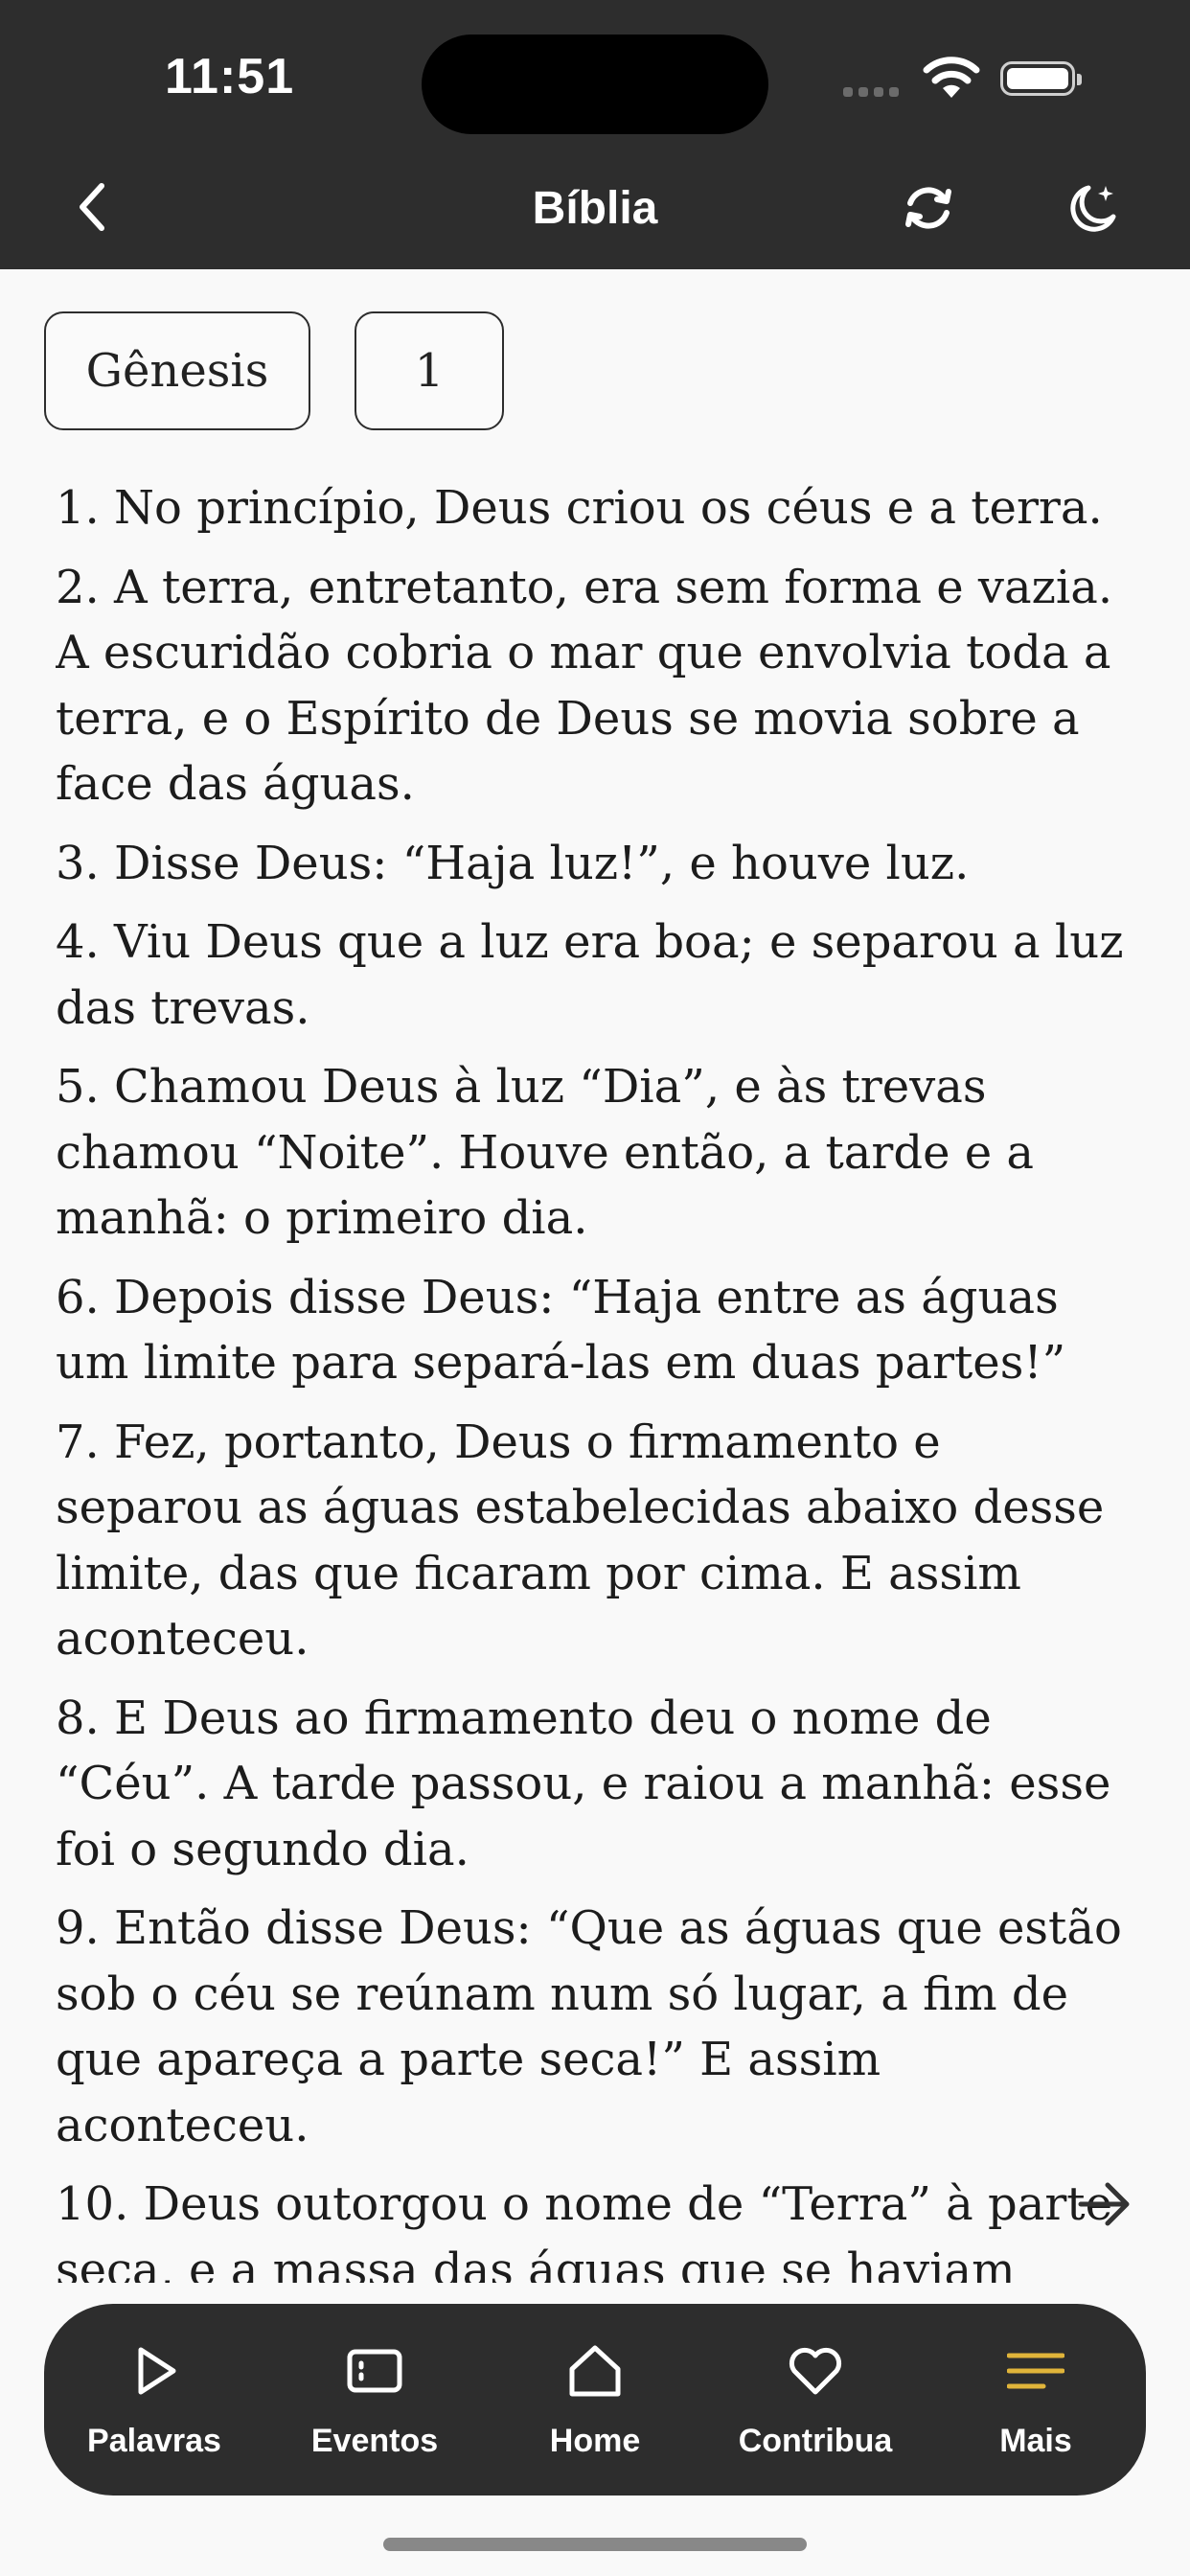 The width and height of the screenshot is (1190, 2576). What do you see at coordinates (1036, 2400) in the screenshot?
I see `tab-mais: Mais` at bounding box center [1036, 2400].